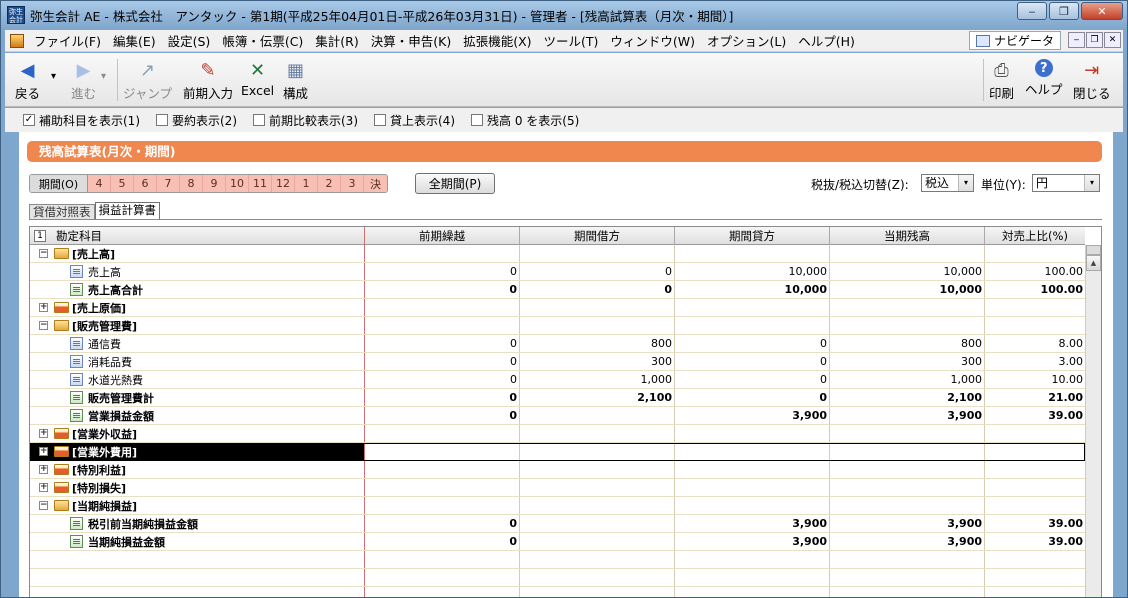 This screenshot has width=1128, height=598. What do you see at coordinates (652, 40) in the screenshot?
I see `menu-window: ウィンドウ(W)` at bounding box center [652, 40].